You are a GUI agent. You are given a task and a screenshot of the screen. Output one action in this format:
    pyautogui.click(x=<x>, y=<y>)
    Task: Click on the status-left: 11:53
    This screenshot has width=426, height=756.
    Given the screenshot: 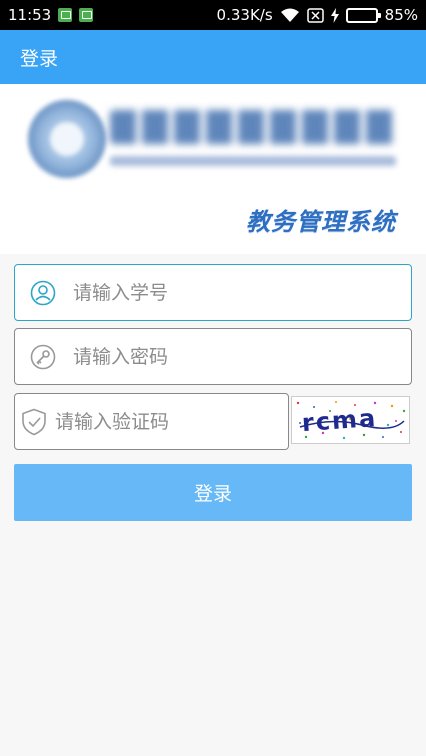 What is the action you would take?
    pyautogui.click(x=51, y=15)
    